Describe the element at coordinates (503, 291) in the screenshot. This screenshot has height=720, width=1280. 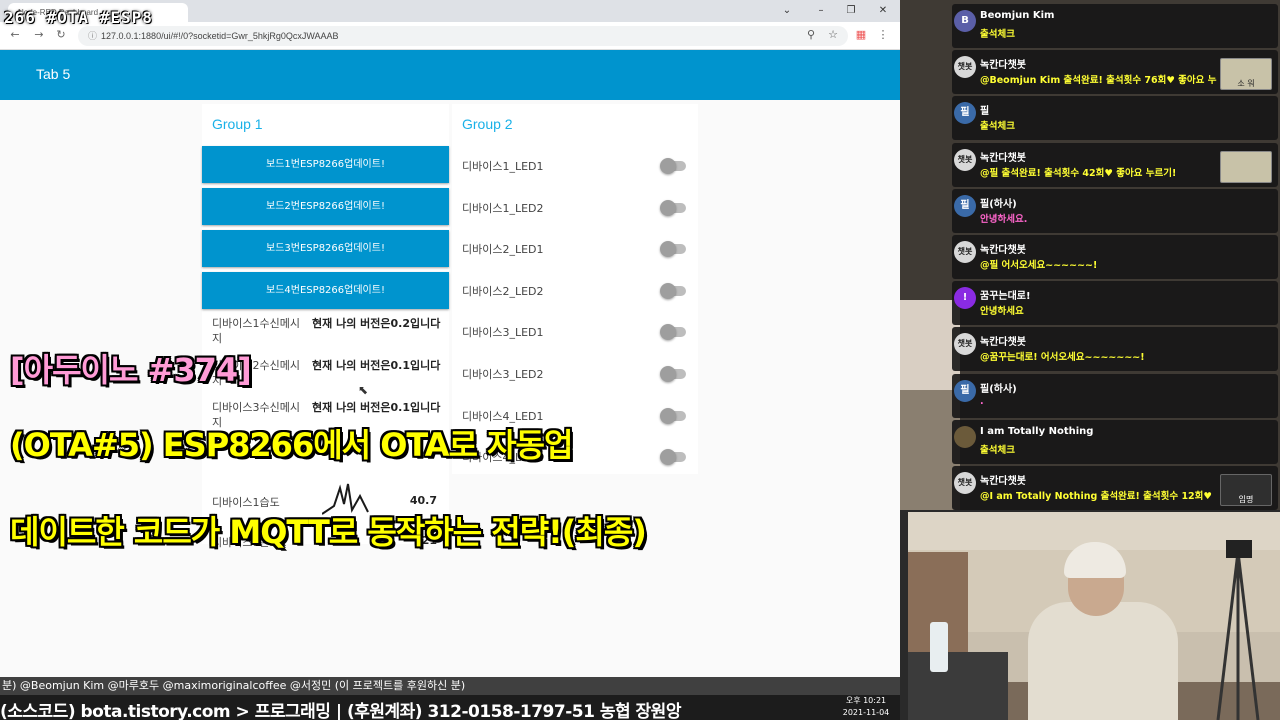
I see `switch-label: 디바이스2_LED2` at that location.